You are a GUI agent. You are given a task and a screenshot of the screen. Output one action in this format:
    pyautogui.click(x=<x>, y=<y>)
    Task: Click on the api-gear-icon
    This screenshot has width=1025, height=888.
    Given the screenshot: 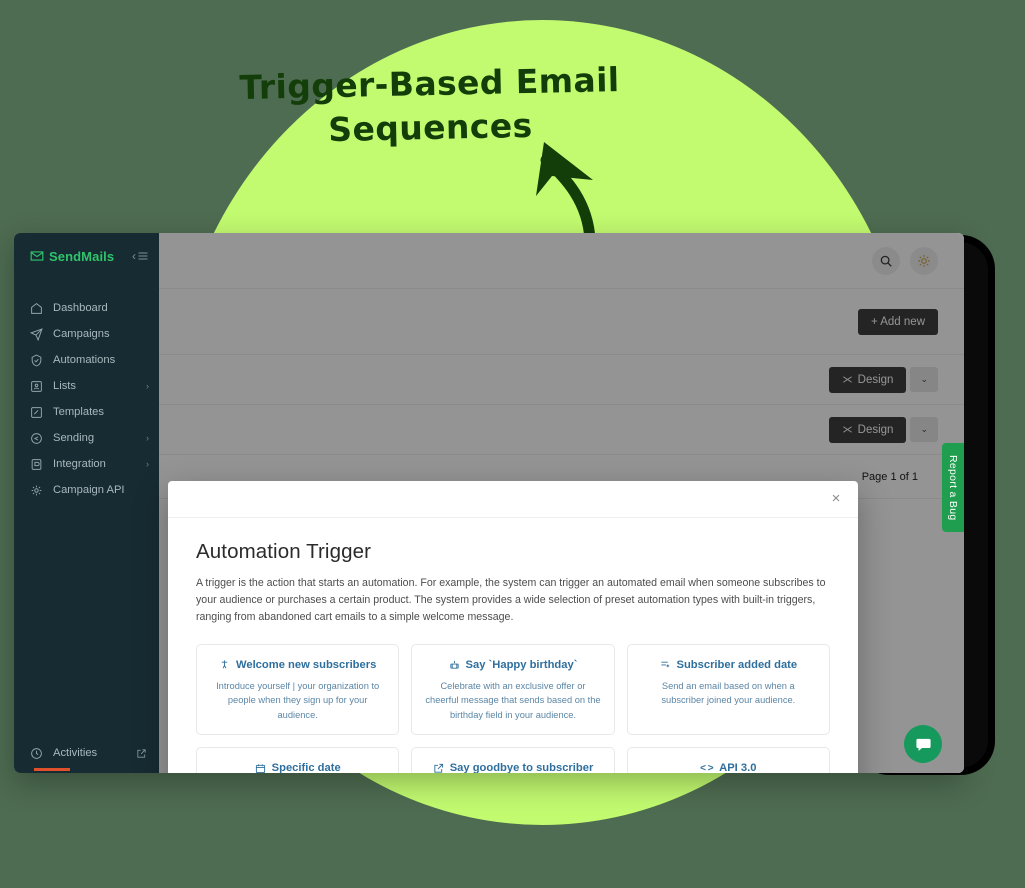 What is the action you would take?
    pyautogui.click(x=36, y=490)
    